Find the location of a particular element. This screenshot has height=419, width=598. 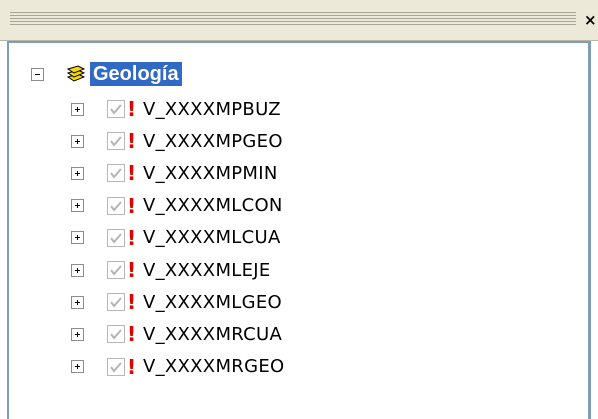

layers-icon is located at coordinates (76, 73).